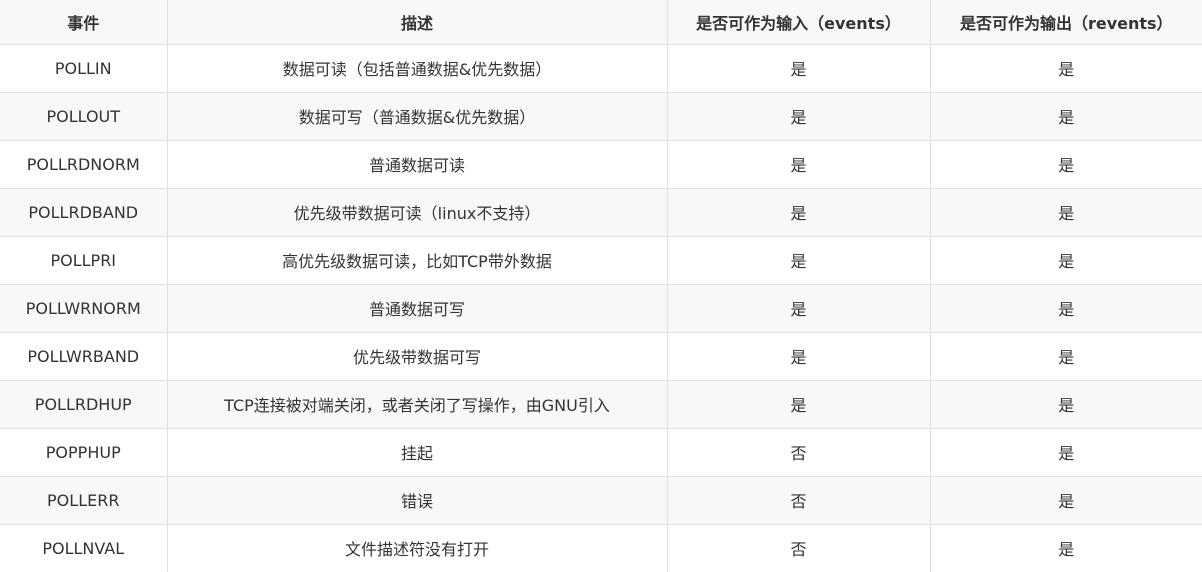 This screenshot has height=572, width=1202. I want to click on event-cell: POLLERR, so click(84, 500).